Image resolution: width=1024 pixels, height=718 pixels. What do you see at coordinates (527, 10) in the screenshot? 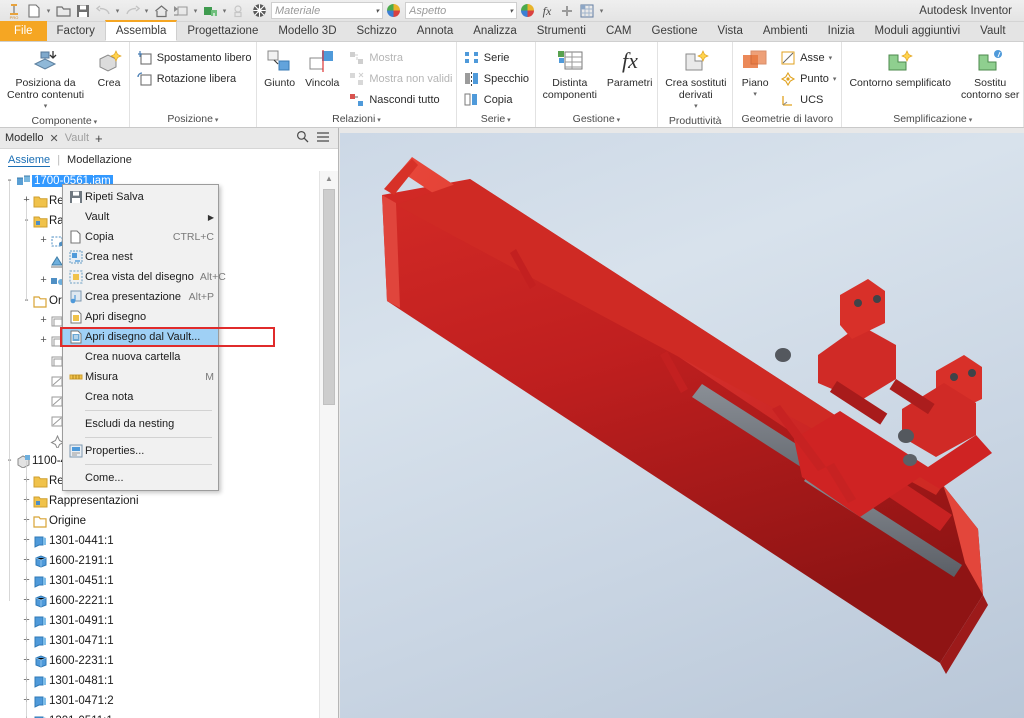
I see `color-wheel-icon` at bounding box center [527, 10].